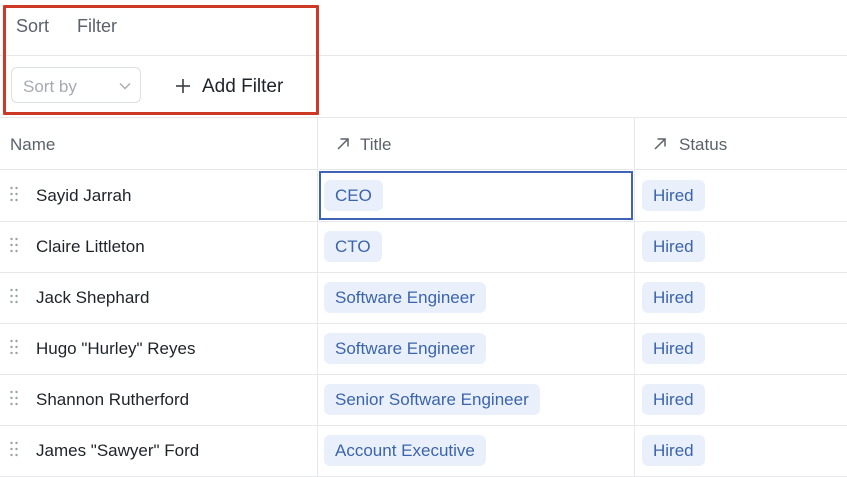 This screenshot has height=477, width=847. Describe the element at coordinates (476, 195) in the screenshot. I see `cell-title: CEO` at that location.